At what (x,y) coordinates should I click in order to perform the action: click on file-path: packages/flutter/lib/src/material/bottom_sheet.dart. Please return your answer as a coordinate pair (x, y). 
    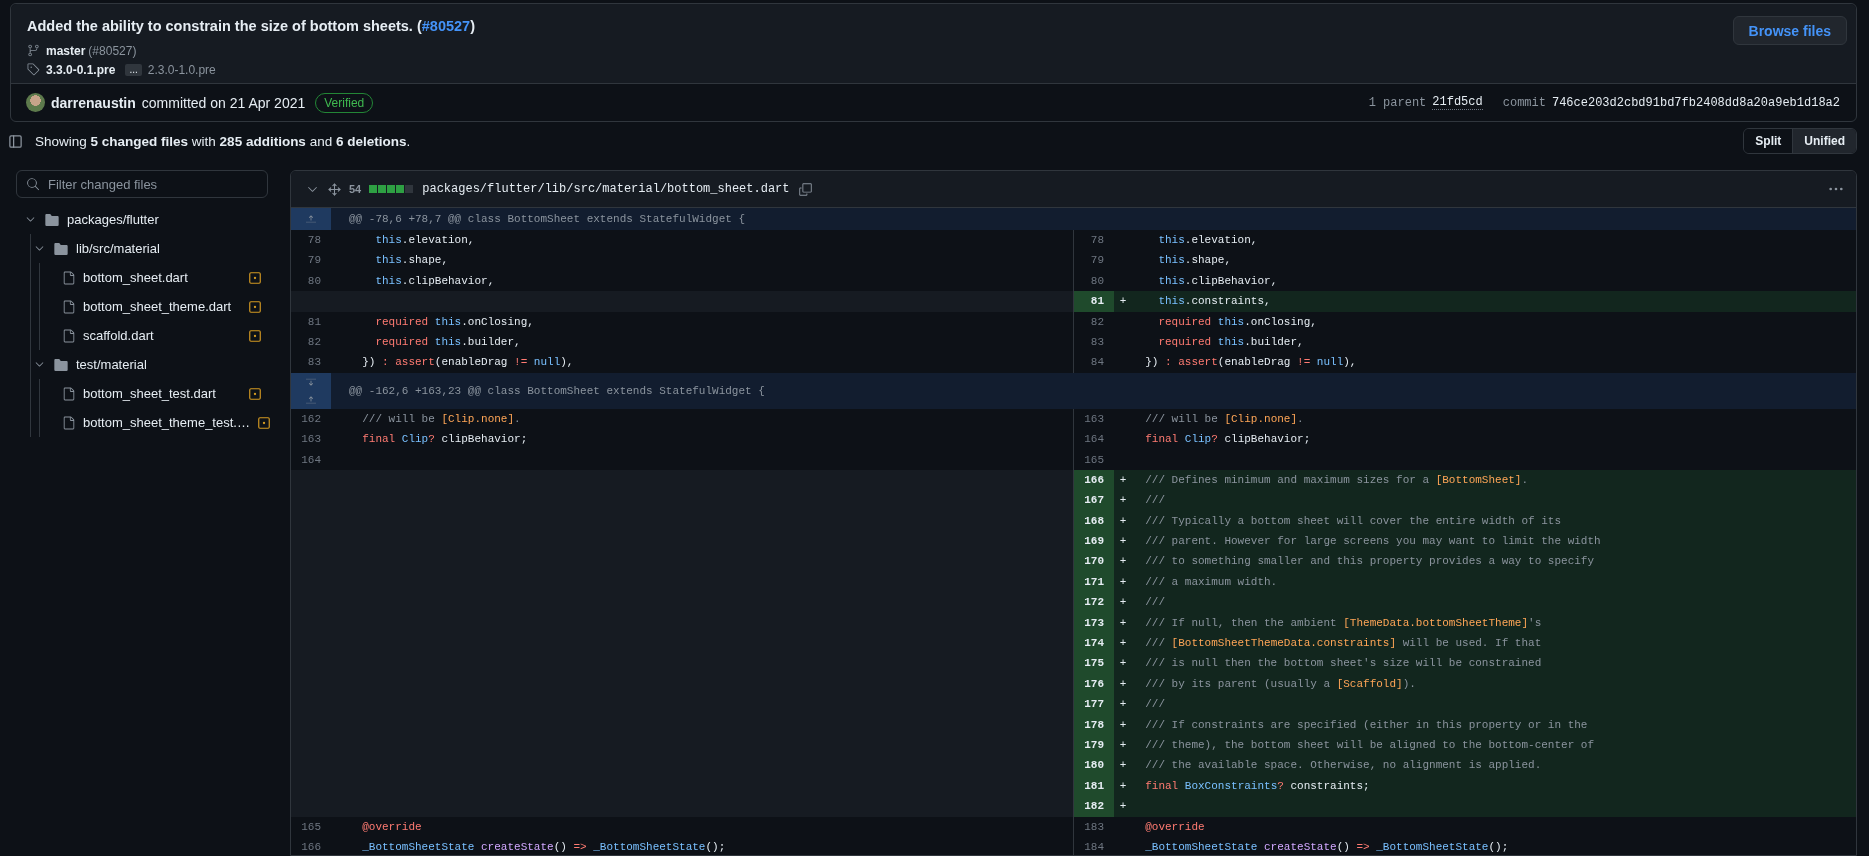
    Looking at the image, I should click on (606, 189).